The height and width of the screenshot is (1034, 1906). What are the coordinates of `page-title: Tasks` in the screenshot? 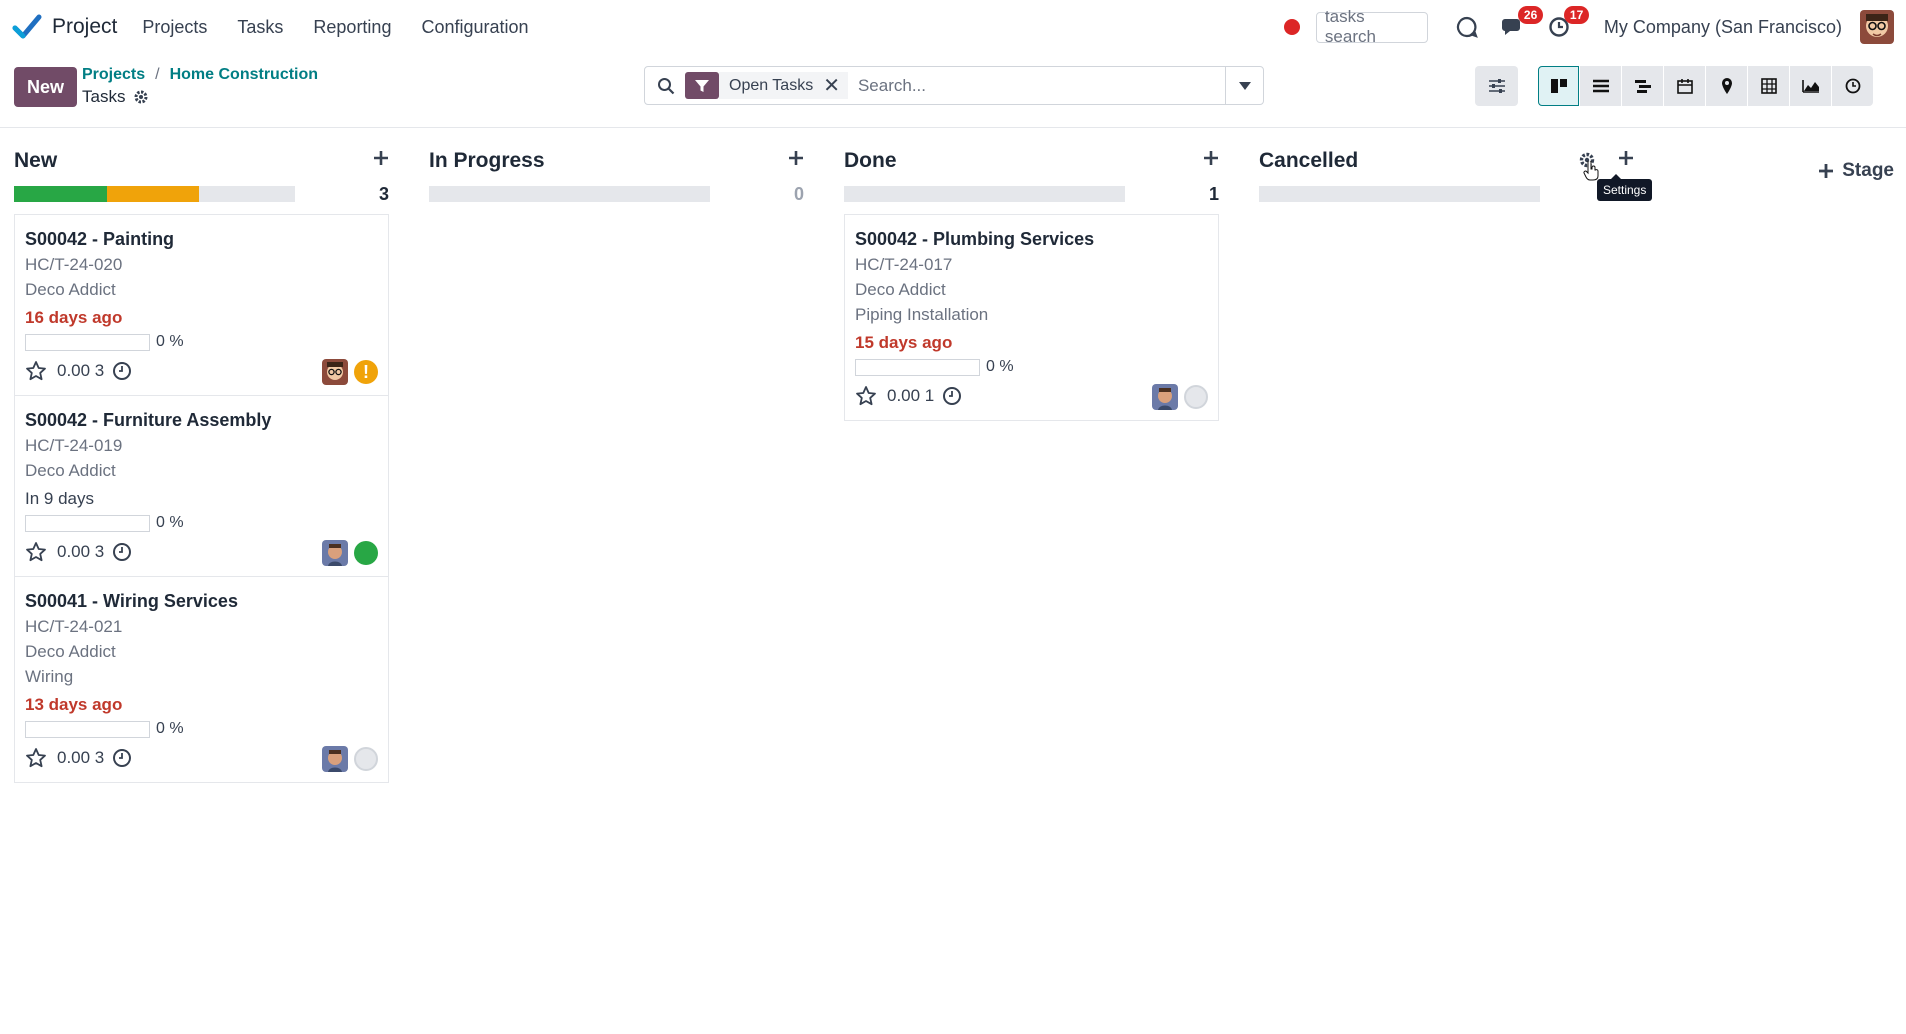 It's located at (115, 97).